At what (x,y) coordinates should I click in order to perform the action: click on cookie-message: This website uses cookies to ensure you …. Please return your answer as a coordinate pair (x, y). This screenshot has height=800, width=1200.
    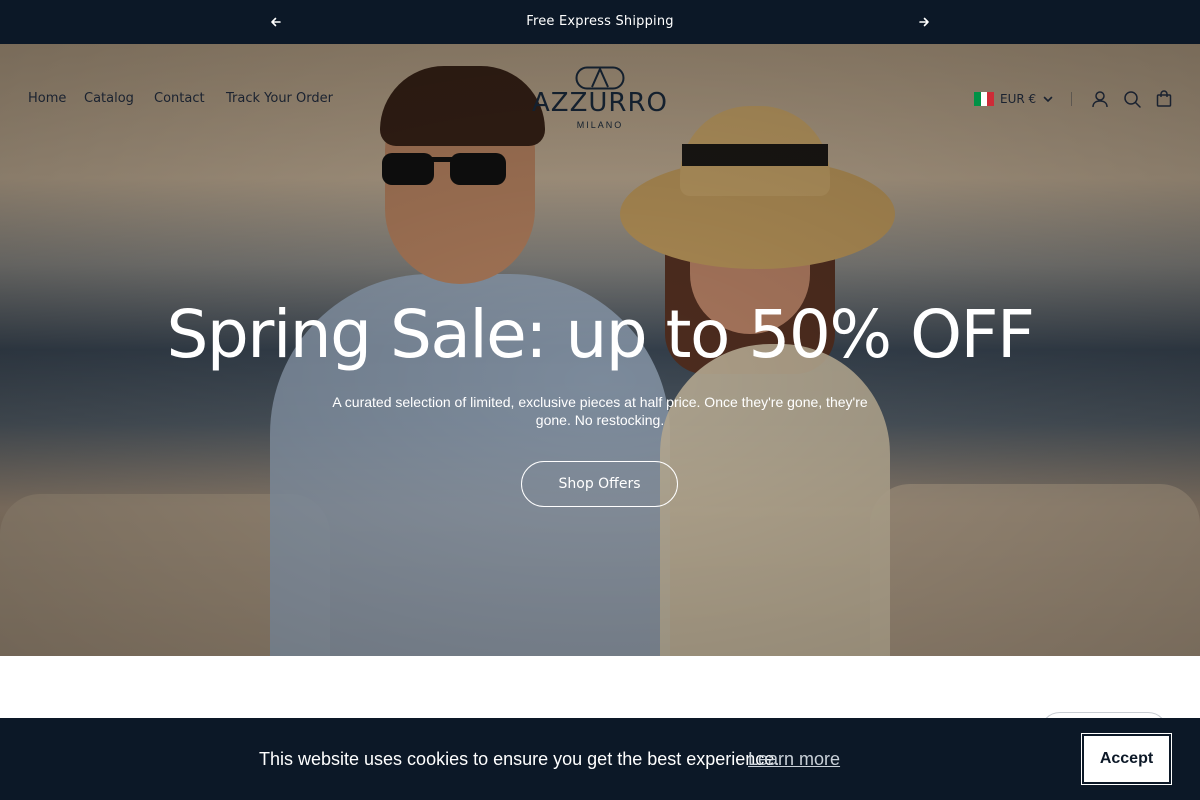
    Looking at the image, I should click on (519, 759).